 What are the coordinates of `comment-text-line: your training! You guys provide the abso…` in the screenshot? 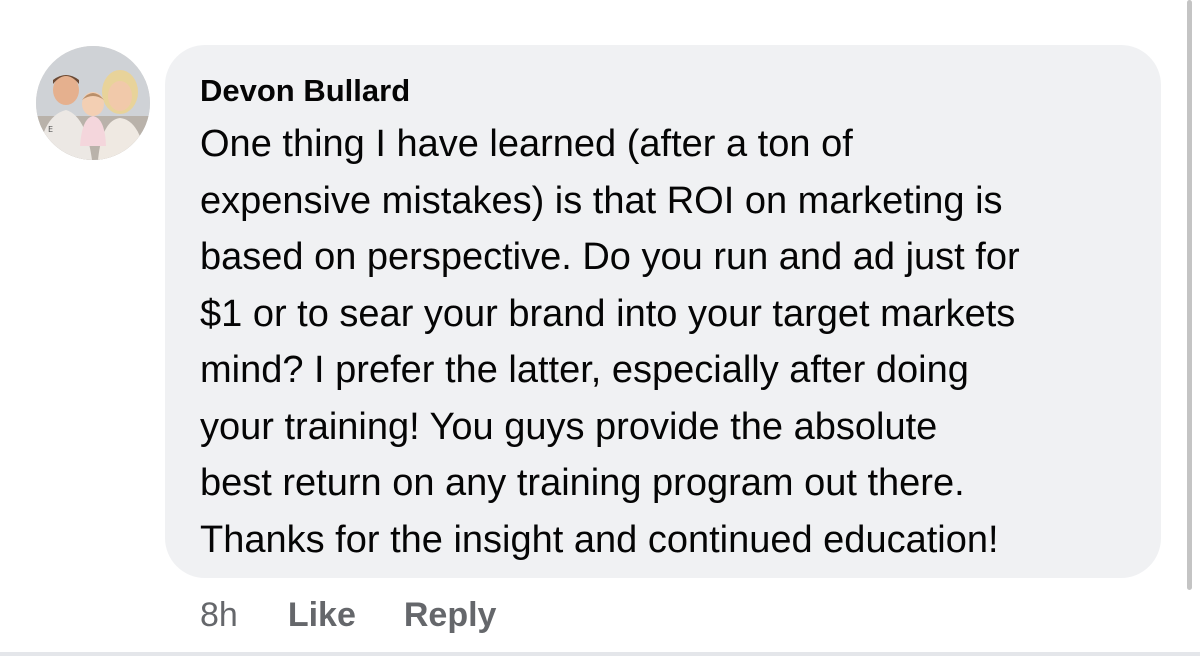 It's located at (569, 426).